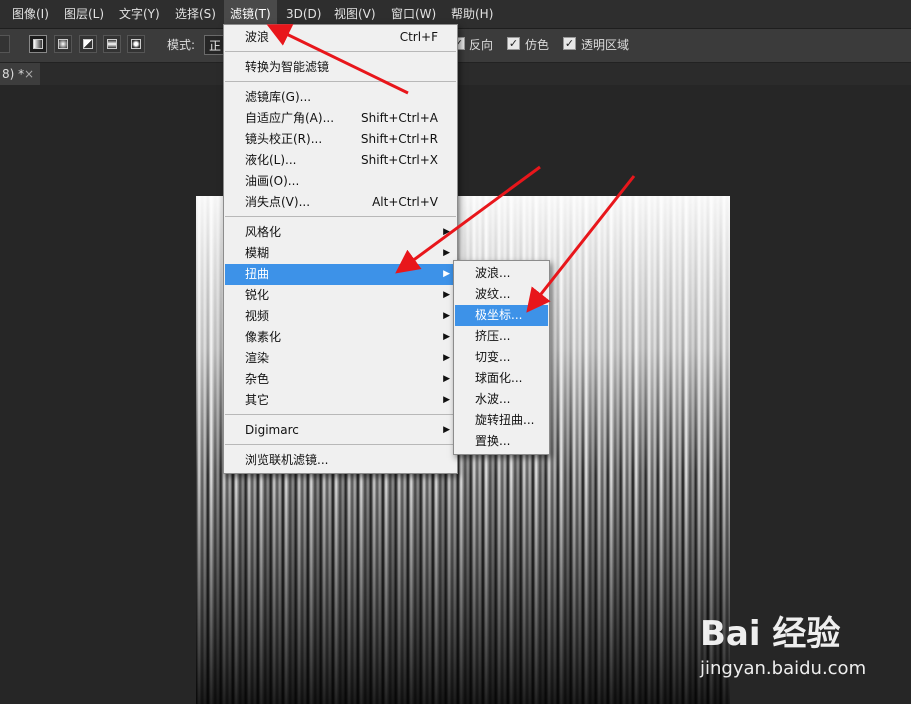 The width and height of the screenshot is (911, 704). What do you see at coordinates (84, 14) in the screenshot?
I see `menu-layer: 图层(L)` at bounding box center [84, 14].